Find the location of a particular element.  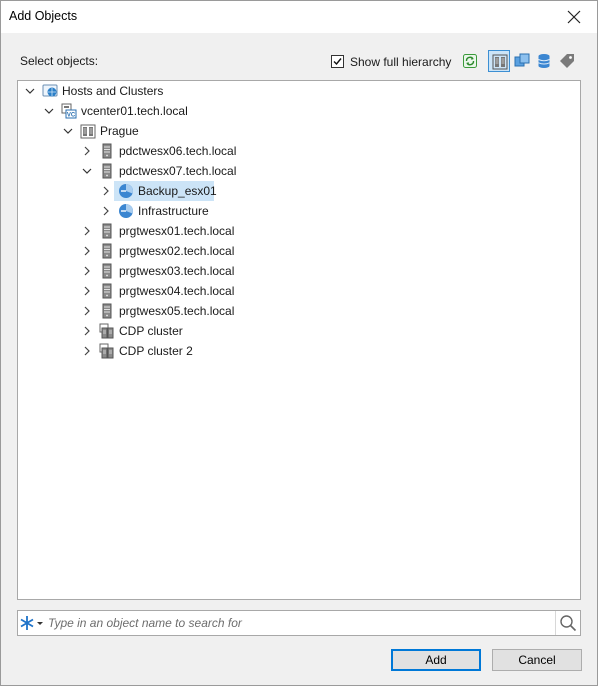

tree-node-hosts-and-clusters: Hosts and Clusters is located at coordinates (298, 91).